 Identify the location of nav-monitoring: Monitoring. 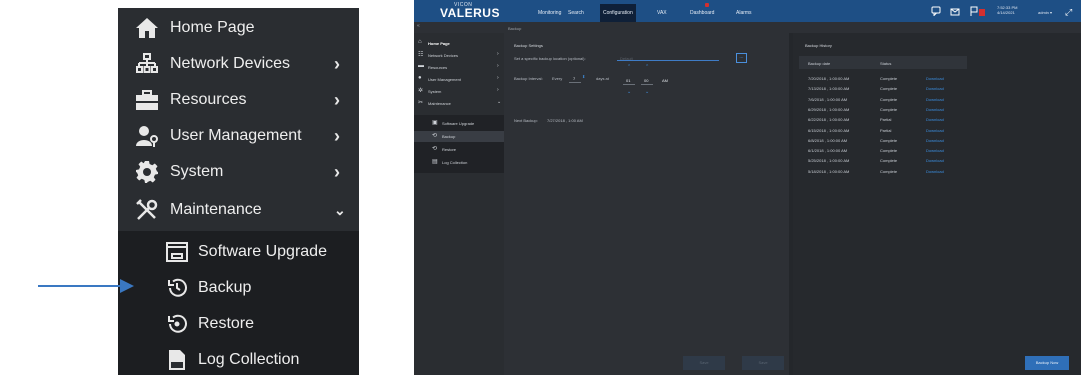
(549, 13).